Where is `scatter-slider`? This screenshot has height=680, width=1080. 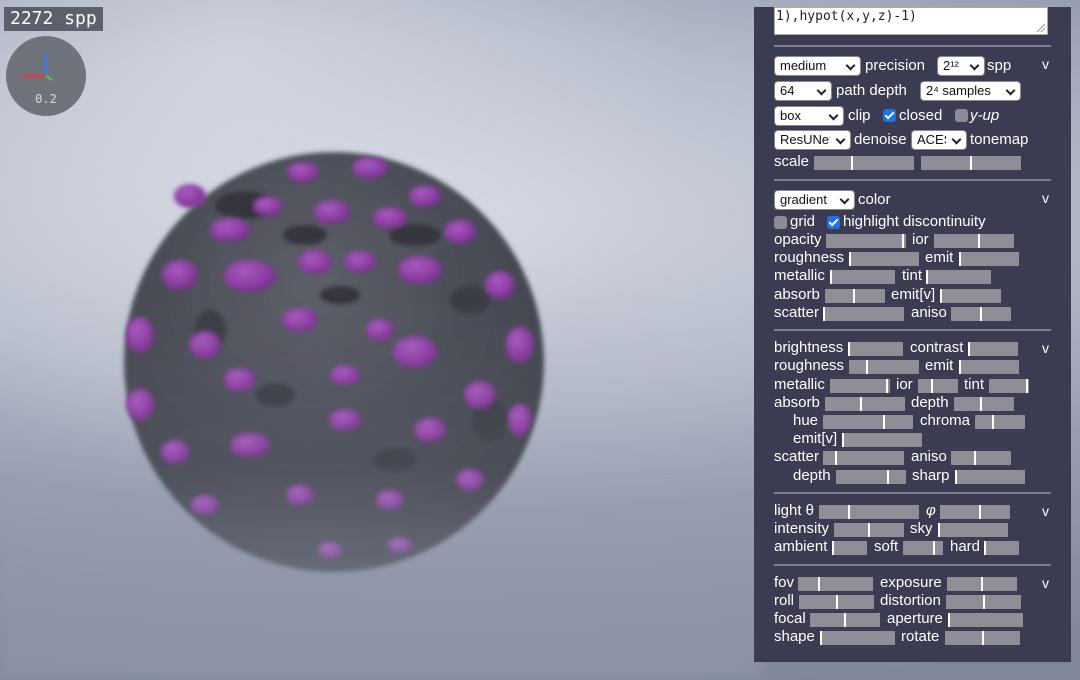
scatter-slider is located at coordinates (863, 314).